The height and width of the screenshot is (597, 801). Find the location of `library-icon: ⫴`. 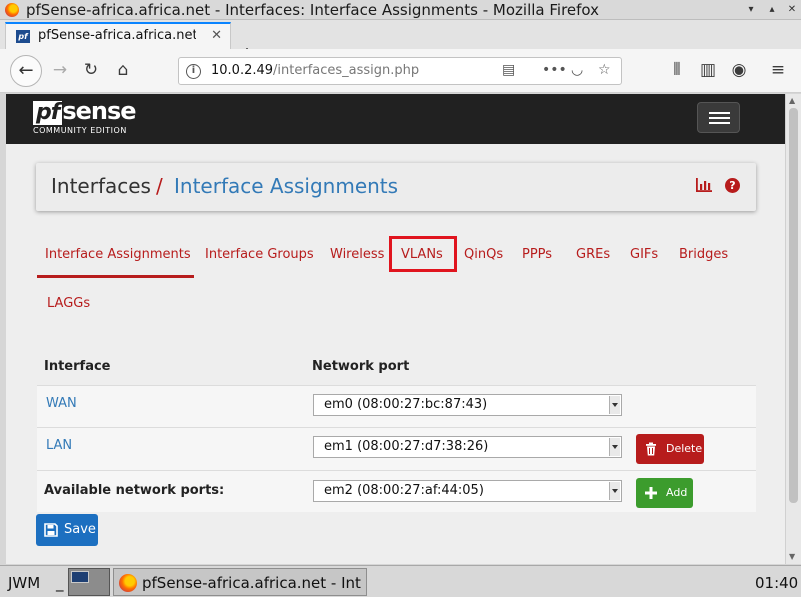

library-icon: ⫴ is located at coordinates (677, 70).